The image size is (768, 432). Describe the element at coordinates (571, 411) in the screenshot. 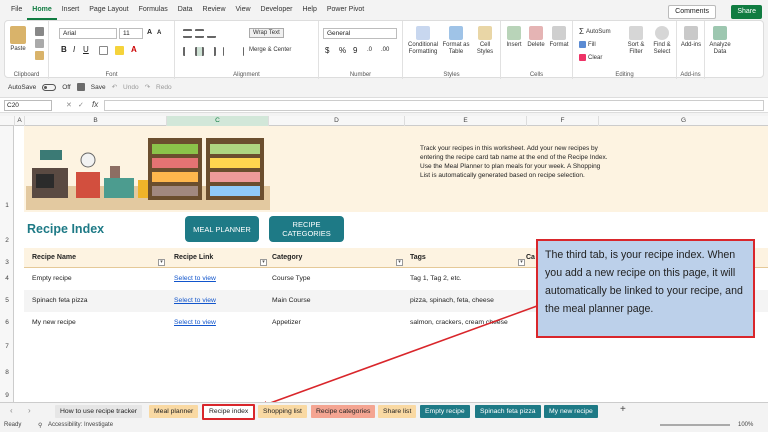

I see `sheet-tab: My new recipe` at that location.